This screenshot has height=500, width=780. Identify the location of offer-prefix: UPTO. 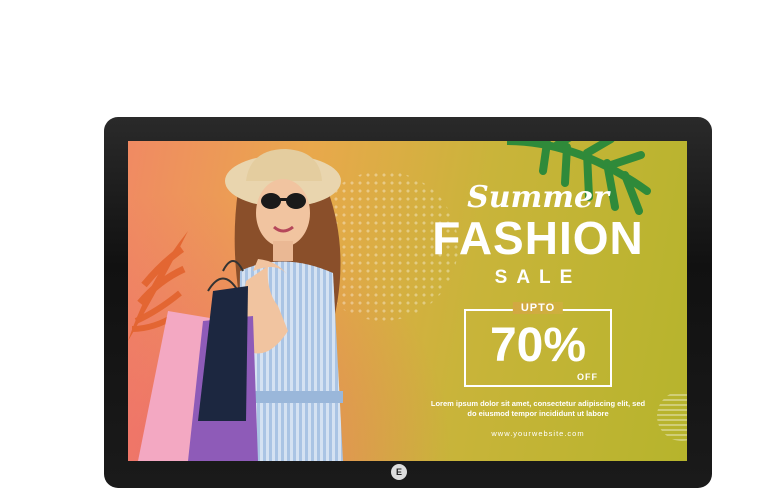
(538, 308).